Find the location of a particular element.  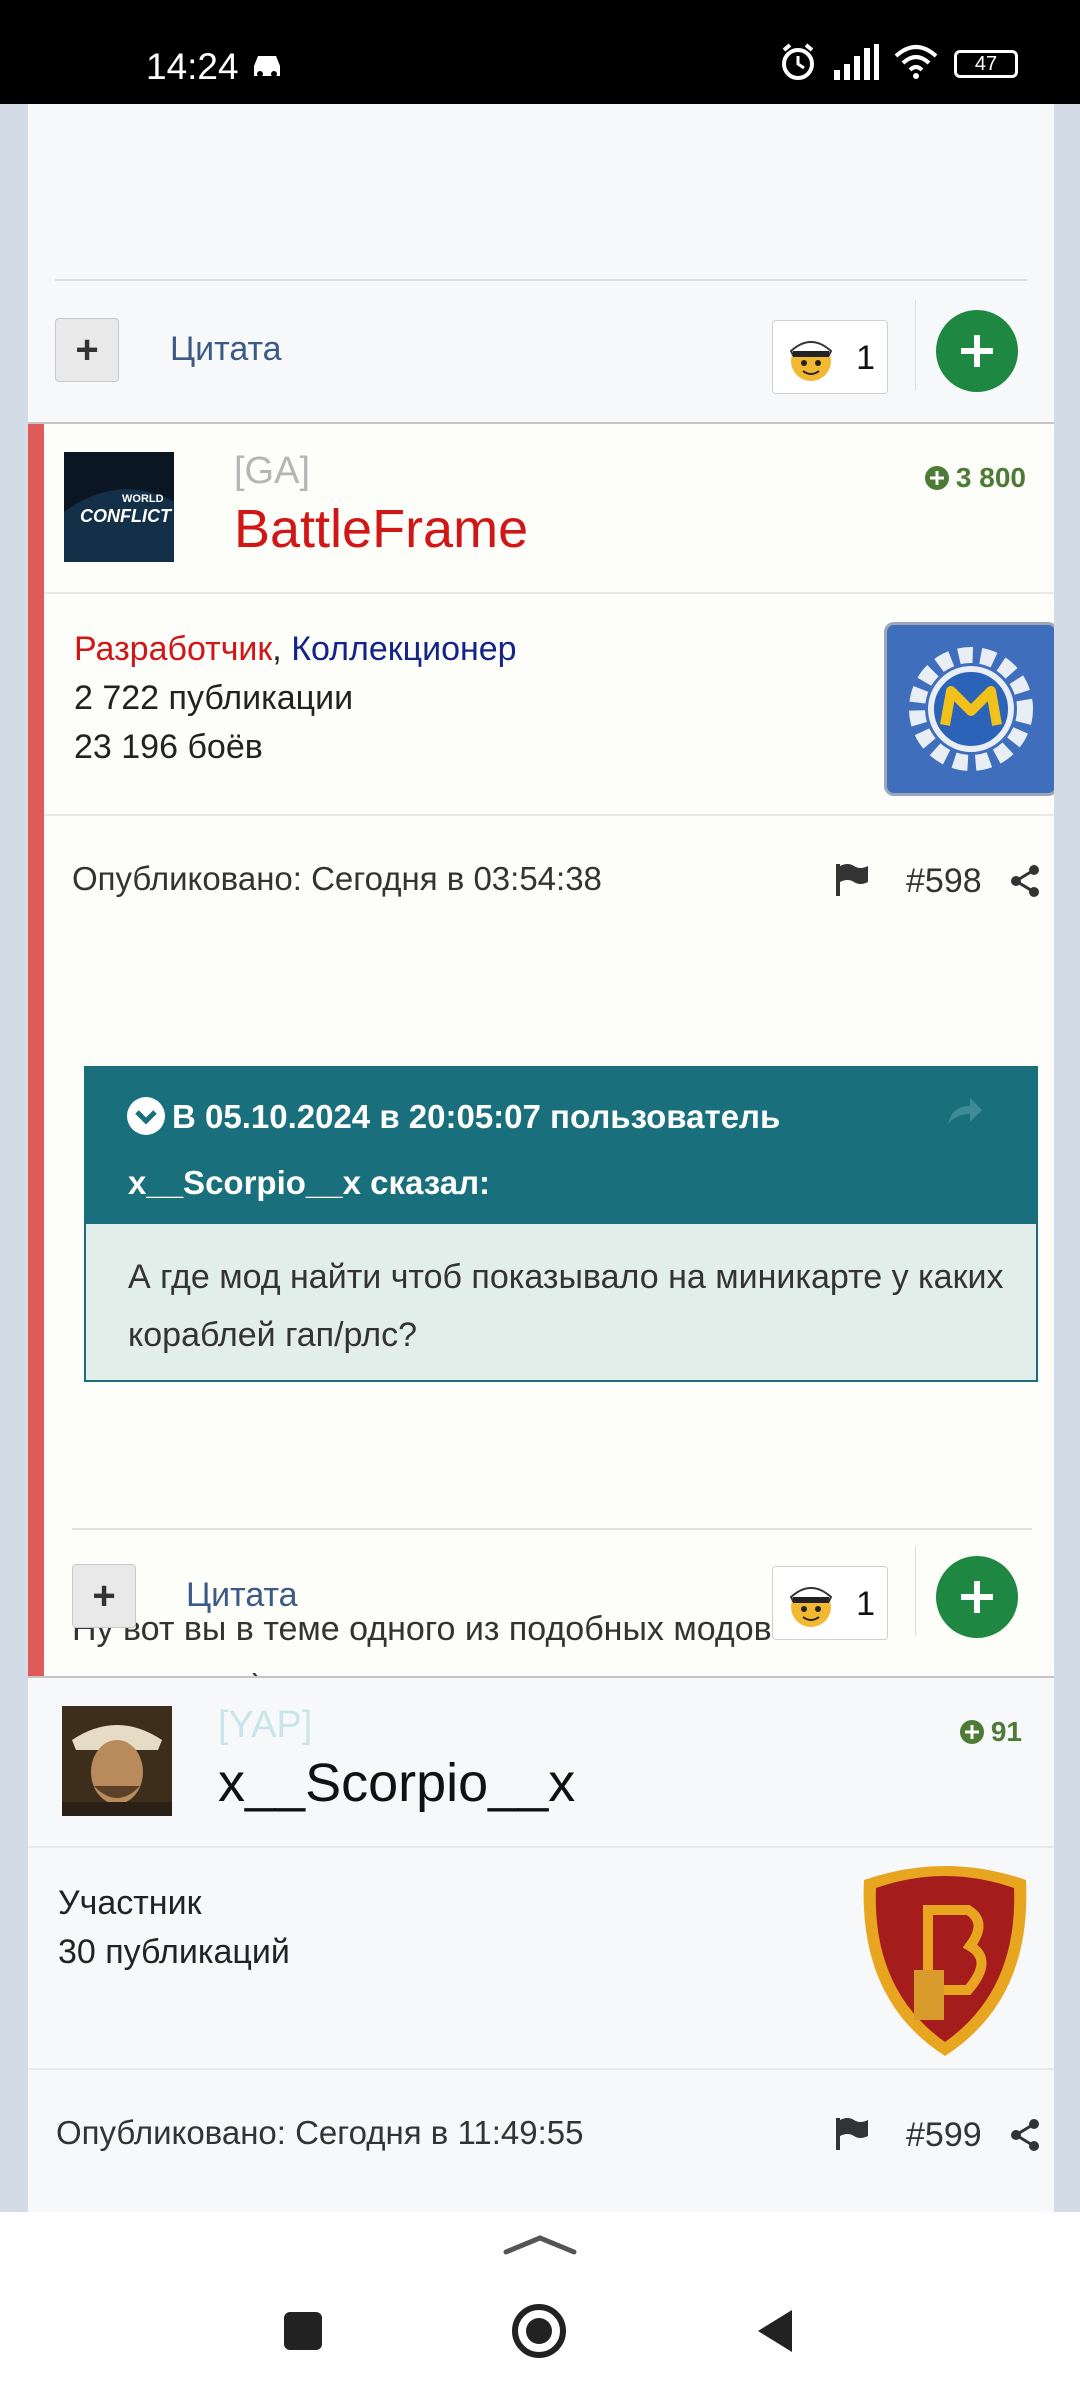

home-button is located at coordinates (539, 2331).